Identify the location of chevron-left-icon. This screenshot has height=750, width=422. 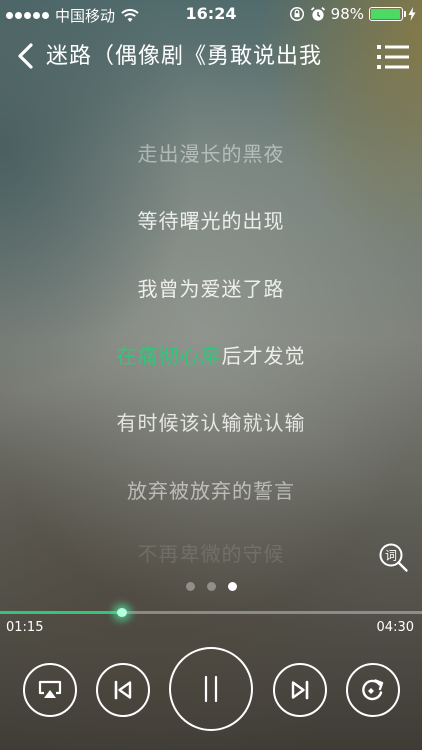
(25, 56).